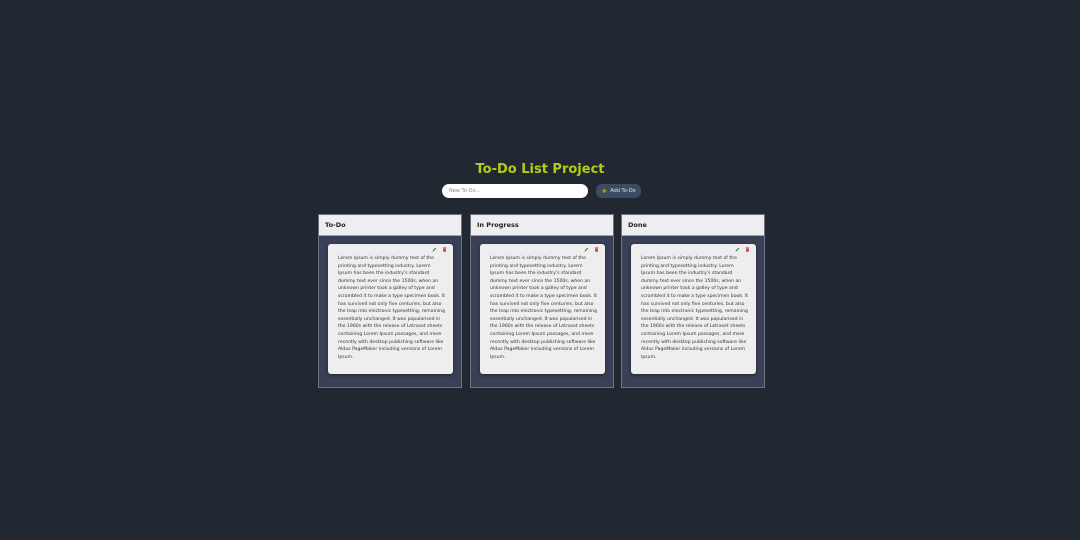 The height and width of the screenshot is (540, 1080). What do you see at coordinates (604, 191) in the screenshot?
I see `plus-icon: +` at bounding box center [604, 191].